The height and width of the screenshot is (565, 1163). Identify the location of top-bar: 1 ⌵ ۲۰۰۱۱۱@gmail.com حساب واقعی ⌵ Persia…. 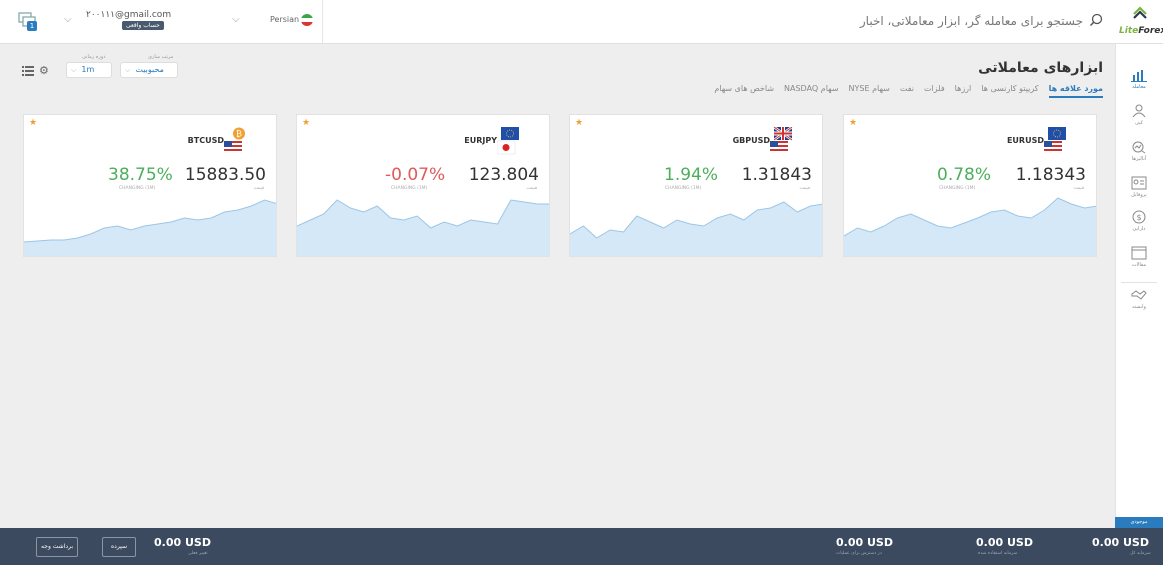
(581, 22).